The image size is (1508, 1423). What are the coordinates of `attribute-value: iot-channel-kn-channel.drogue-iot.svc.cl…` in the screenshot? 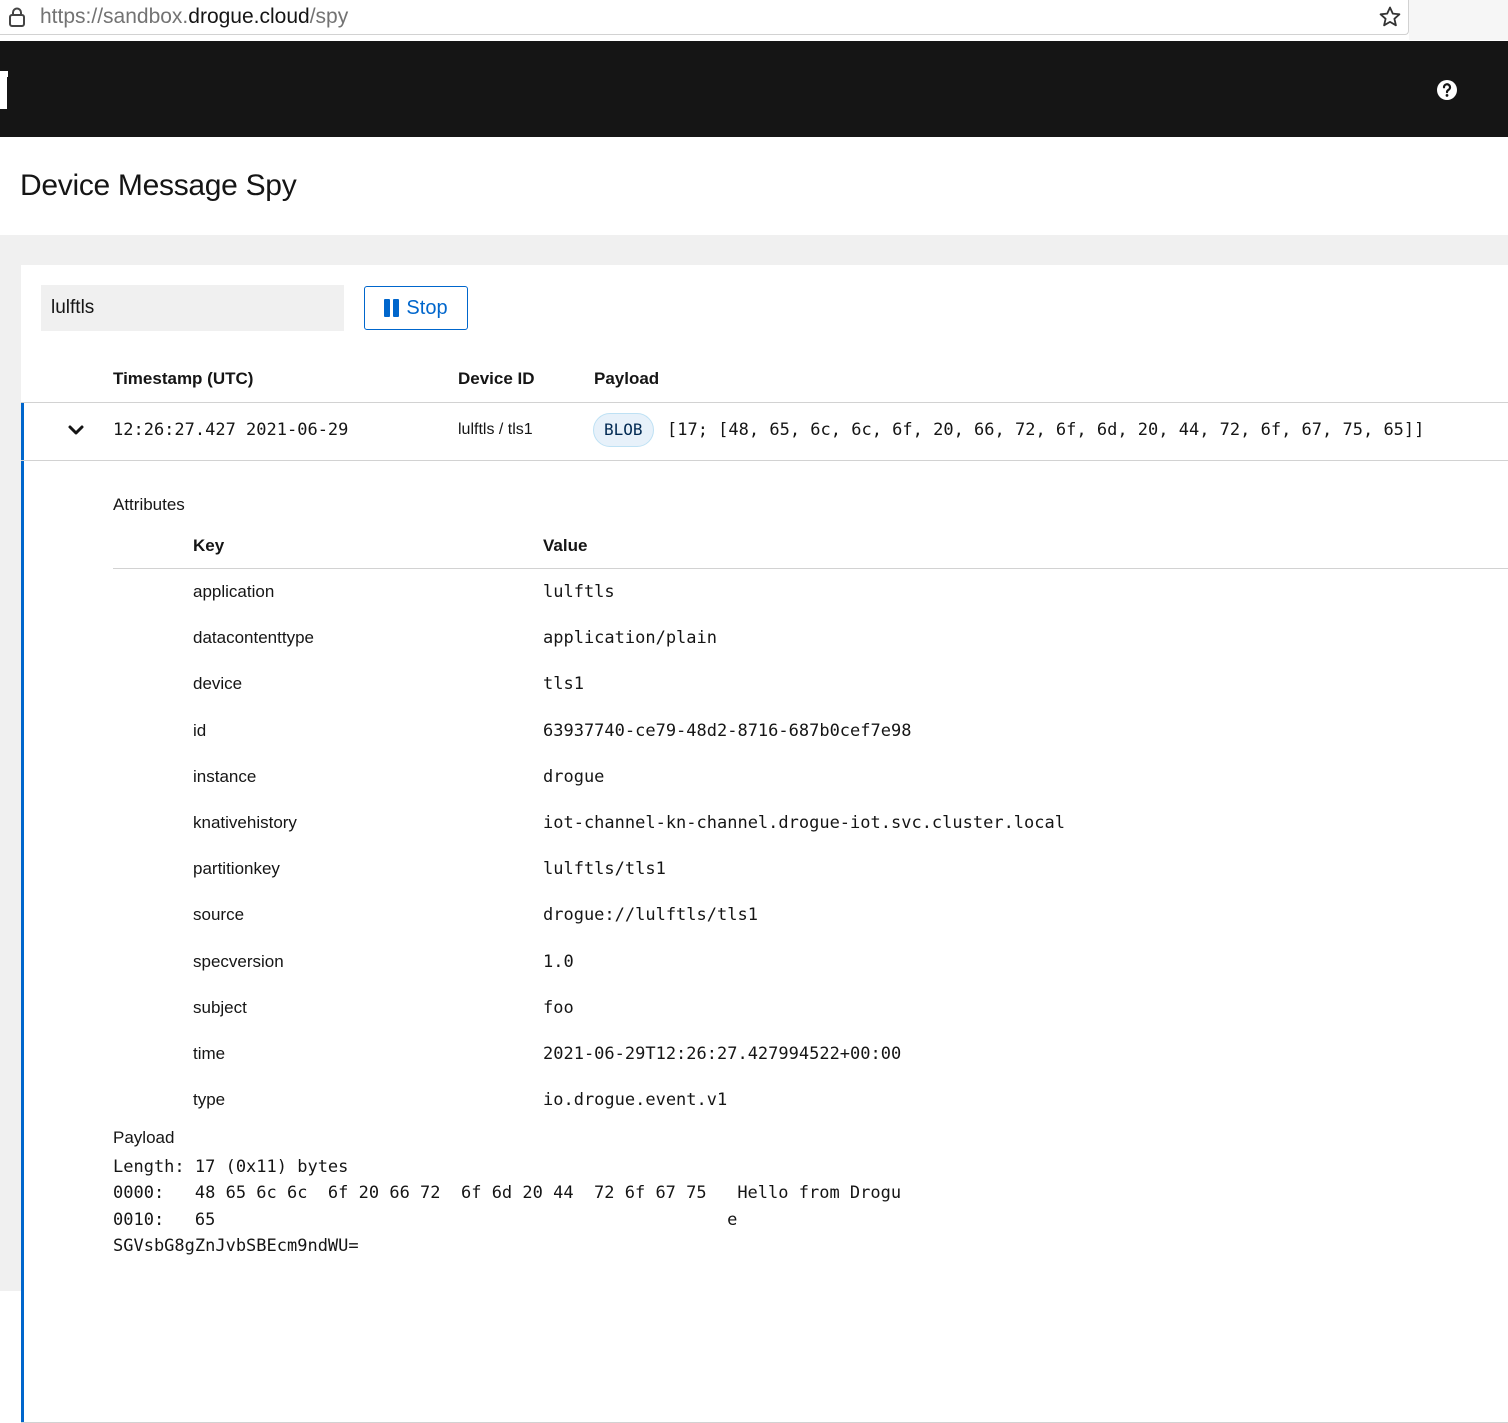 It's located at (804, 822).